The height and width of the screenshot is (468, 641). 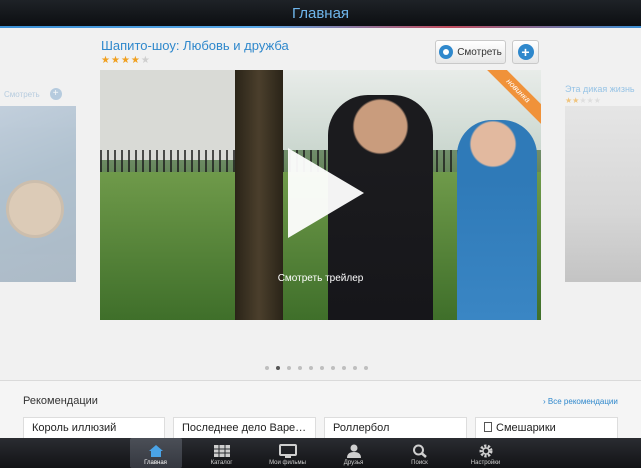 I want to click on recommendation-card: Король иллюзий, so click(x=94, y=427).